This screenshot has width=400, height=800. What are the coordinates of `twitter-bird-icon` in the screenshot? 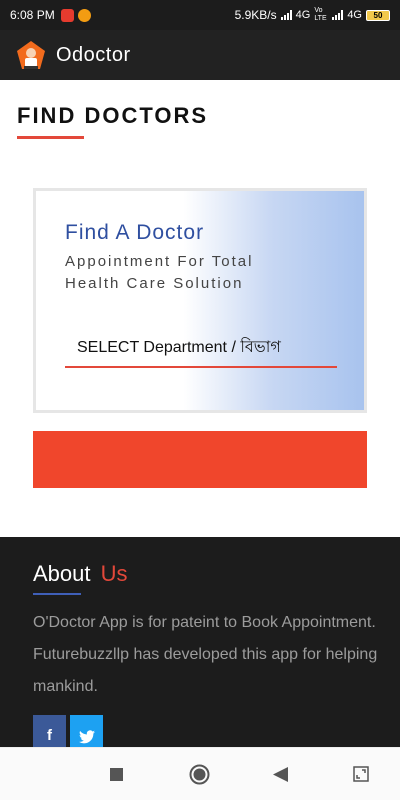 It's located at (86, 737).